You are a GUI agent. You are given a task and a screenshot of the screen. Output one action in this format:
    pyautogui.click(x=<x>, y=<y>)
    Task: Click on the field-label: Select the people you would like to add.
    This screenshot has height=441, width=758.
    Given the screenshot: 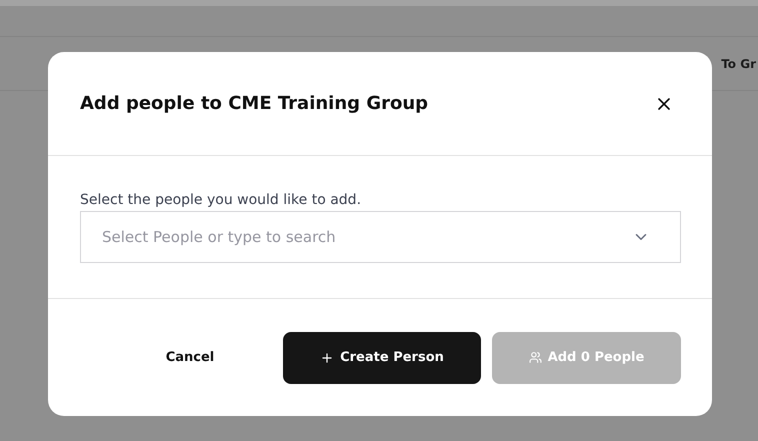 What is the action you would take?
    pyautogui.click(x=221, y=200)
    